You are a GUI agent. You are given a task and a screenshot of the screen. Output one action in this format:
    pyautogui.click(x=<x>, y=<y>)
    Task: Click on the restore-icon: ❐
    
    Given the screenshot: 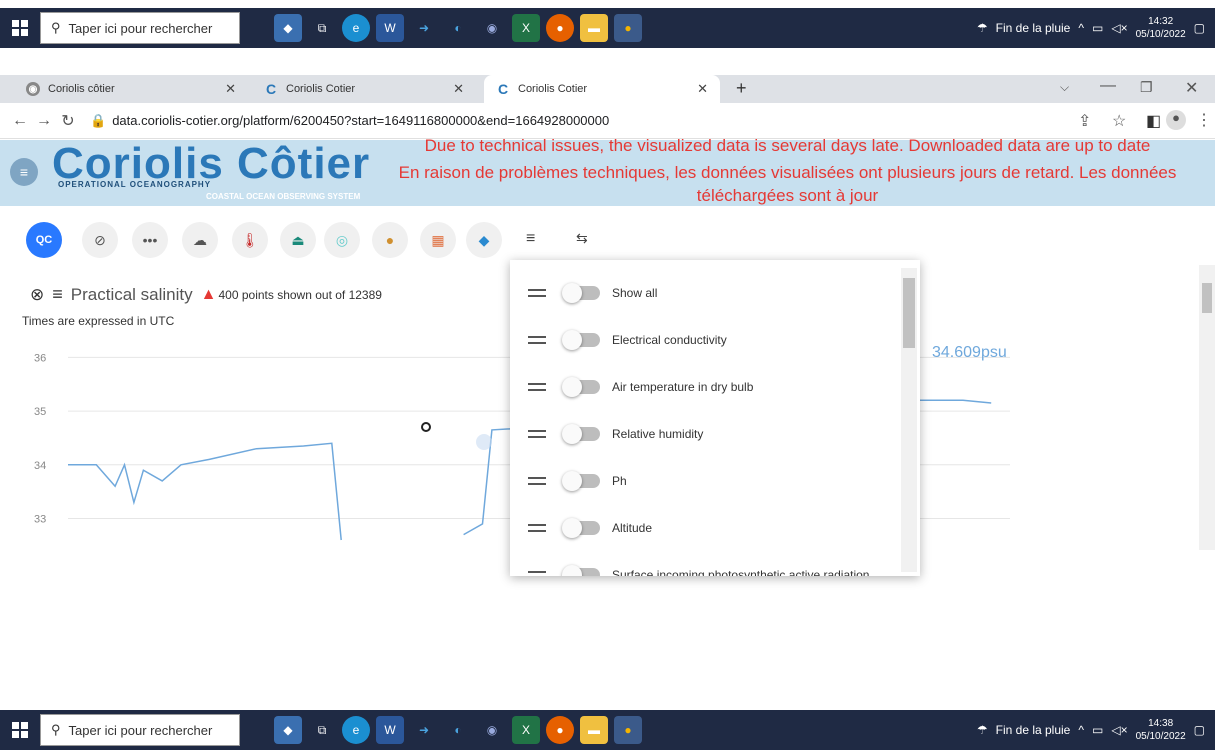 What is the action you would take?
    pyautogui.click(x=1146, y=87)
    